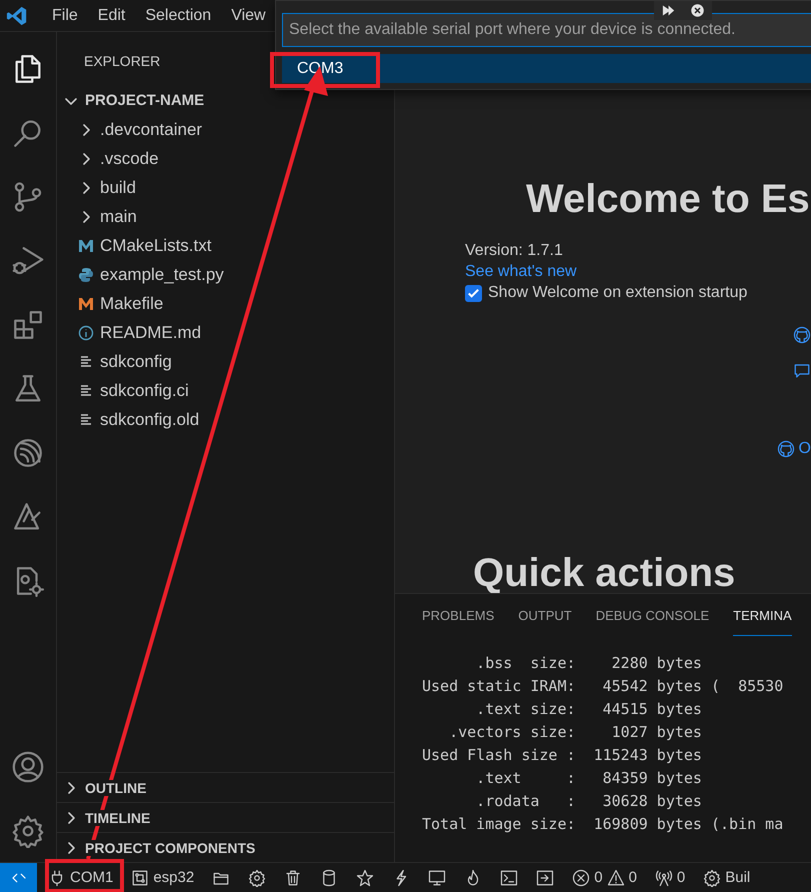  I want to click on version-text: Version: 1.7.1, so click(514, 251).